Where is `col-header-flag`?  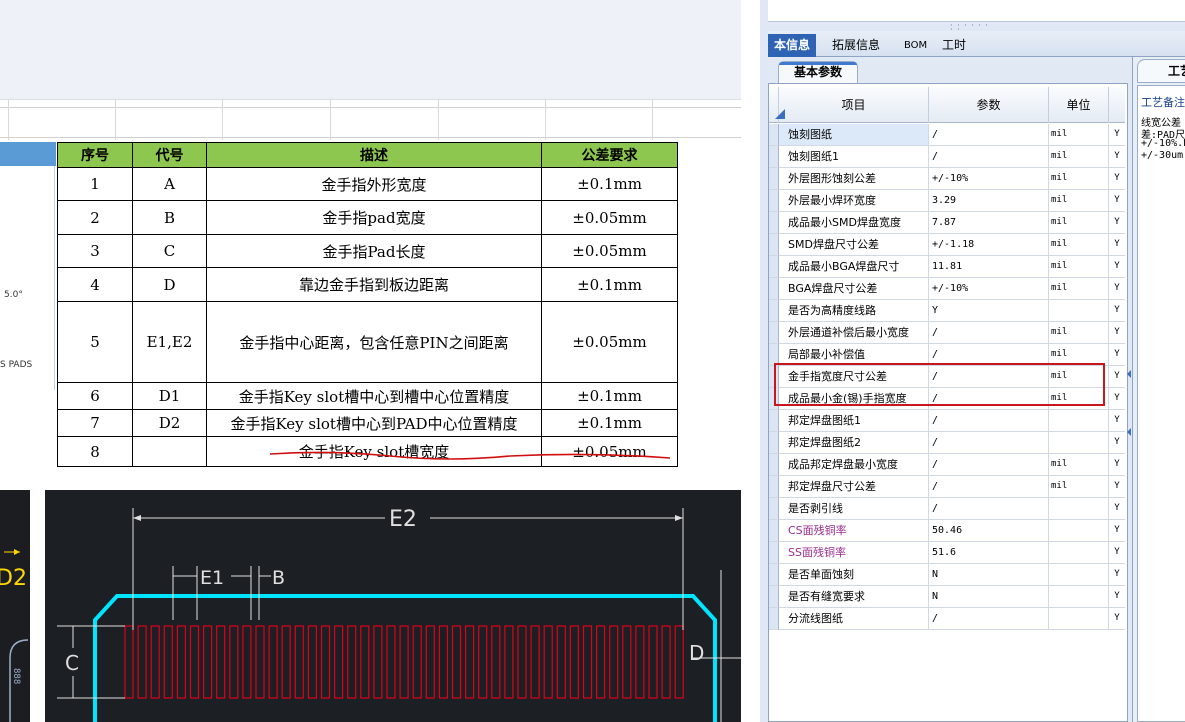
col-header-flag is located at coordinates (1117, 105).